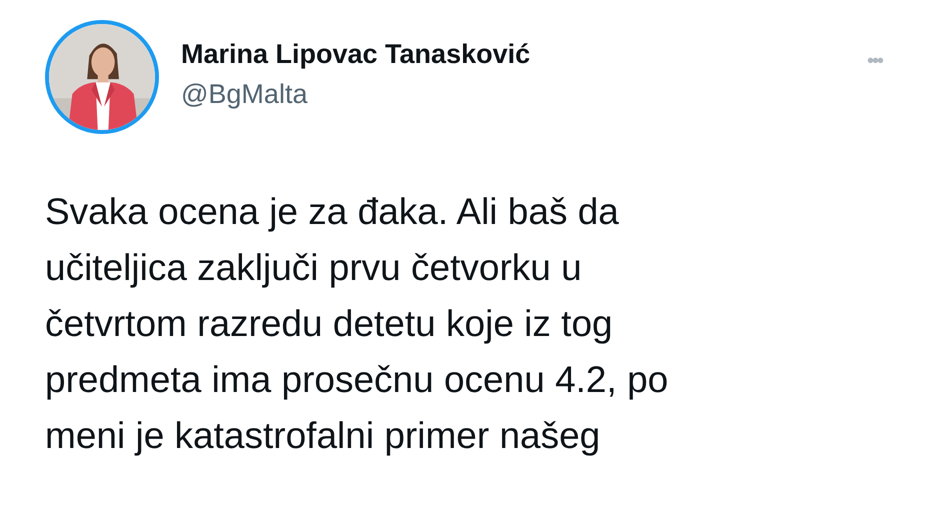 The height and width of the screenshot is (525, 930). I want to click on tweet-text-line: meni je katastrofalni primer našeg, so click(323, 436).